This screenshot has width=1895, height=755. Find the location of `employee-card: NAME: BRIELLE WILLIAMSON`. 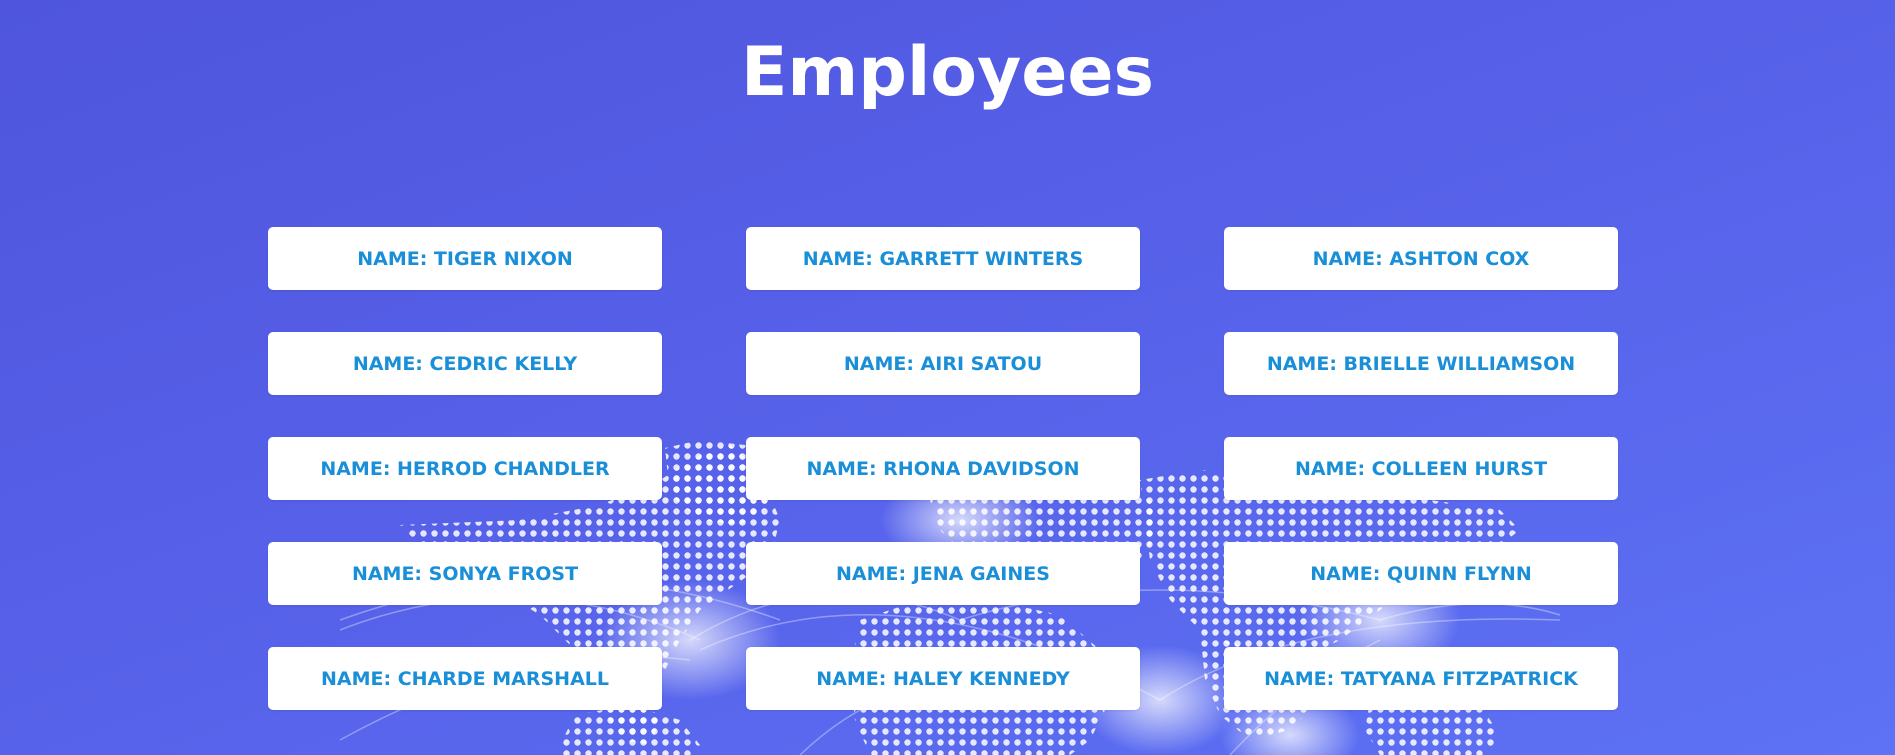

employee-card: NAME: BRIELLE WILLIAMSON is located at coordinates (1421, 363).